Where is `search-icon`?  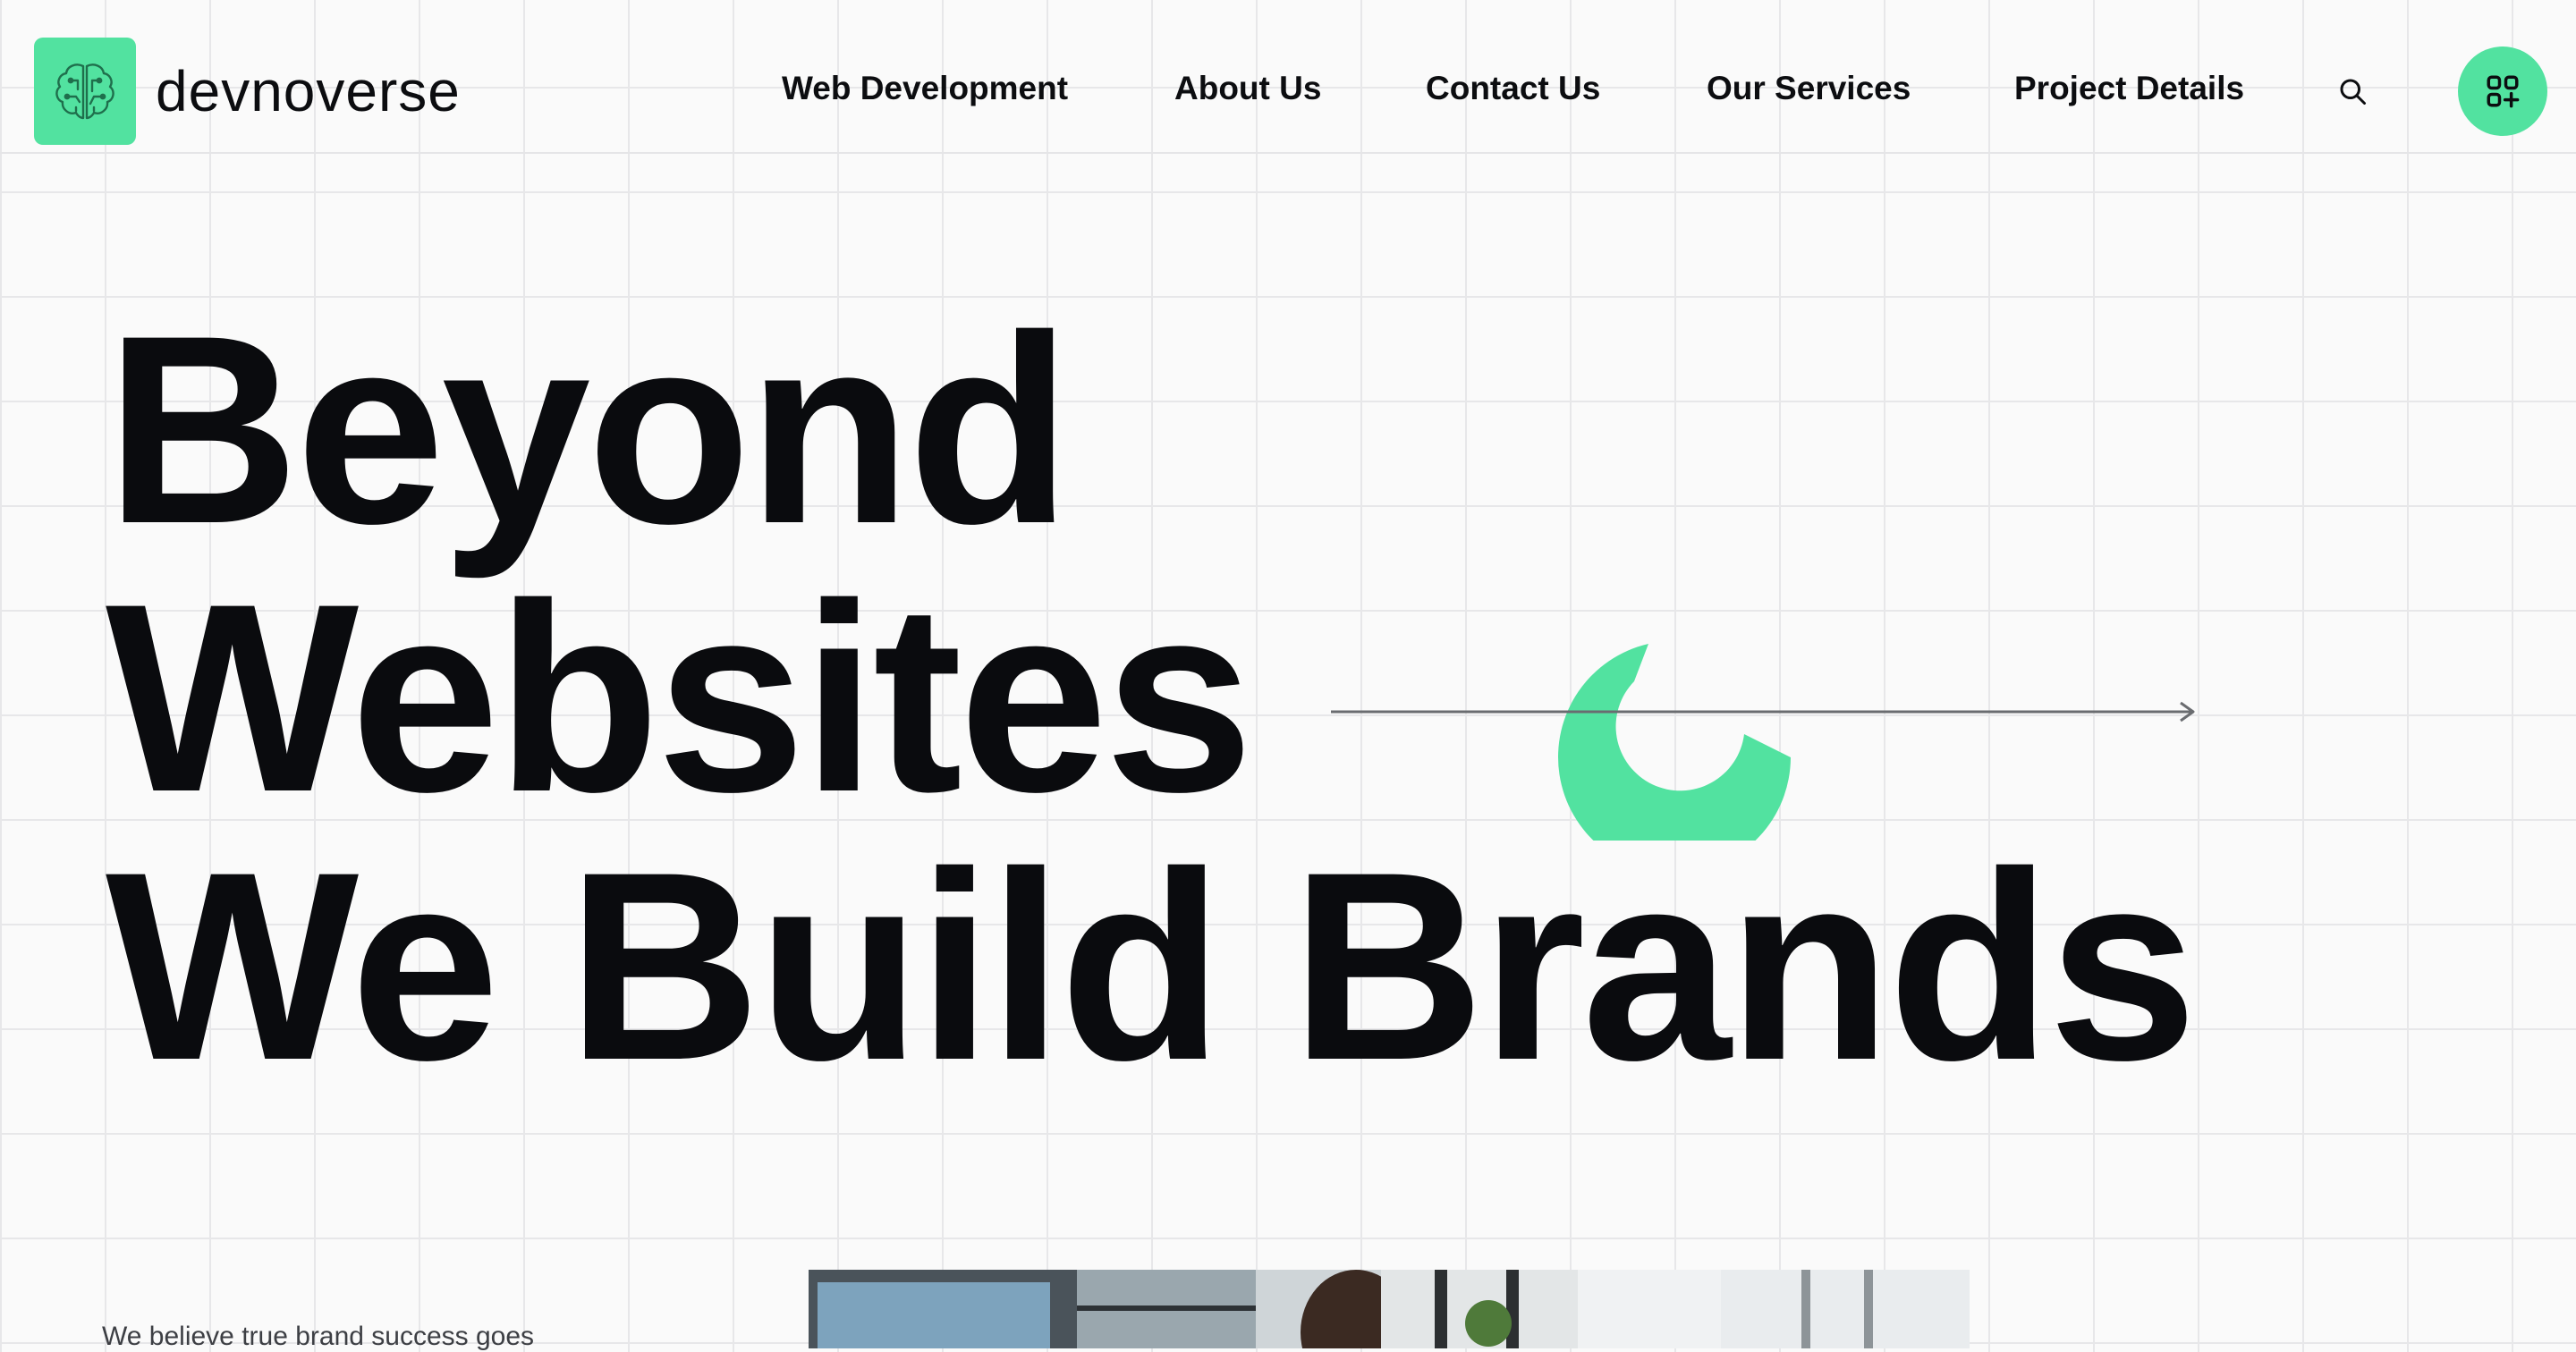 search-icon is located at coordinates (2353, 92).